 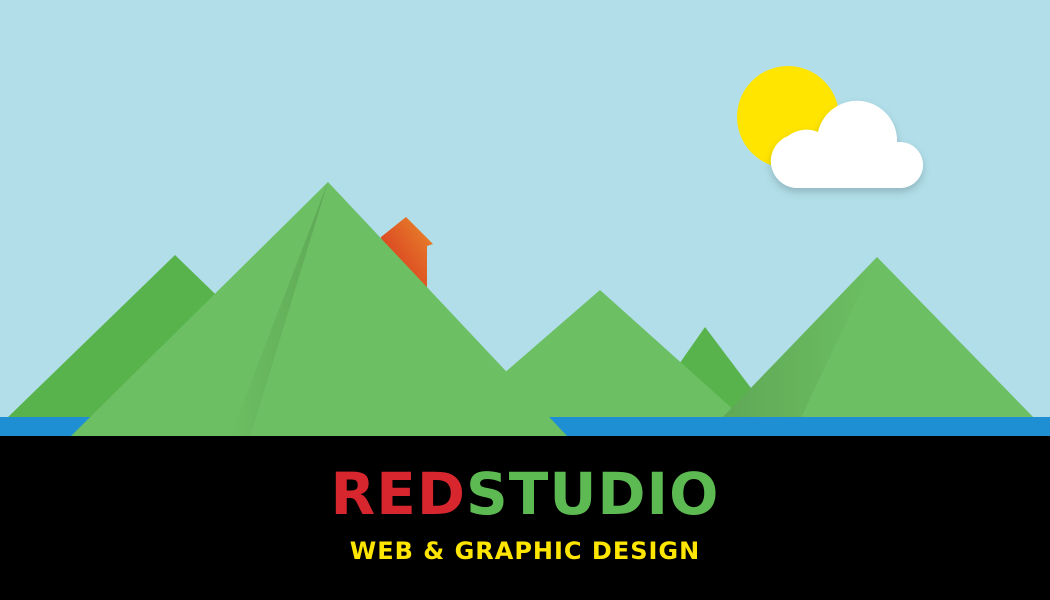 I want to click on brand-tagline: WEB & GRAPHIC DESIGN, so click(x=525, y=551).